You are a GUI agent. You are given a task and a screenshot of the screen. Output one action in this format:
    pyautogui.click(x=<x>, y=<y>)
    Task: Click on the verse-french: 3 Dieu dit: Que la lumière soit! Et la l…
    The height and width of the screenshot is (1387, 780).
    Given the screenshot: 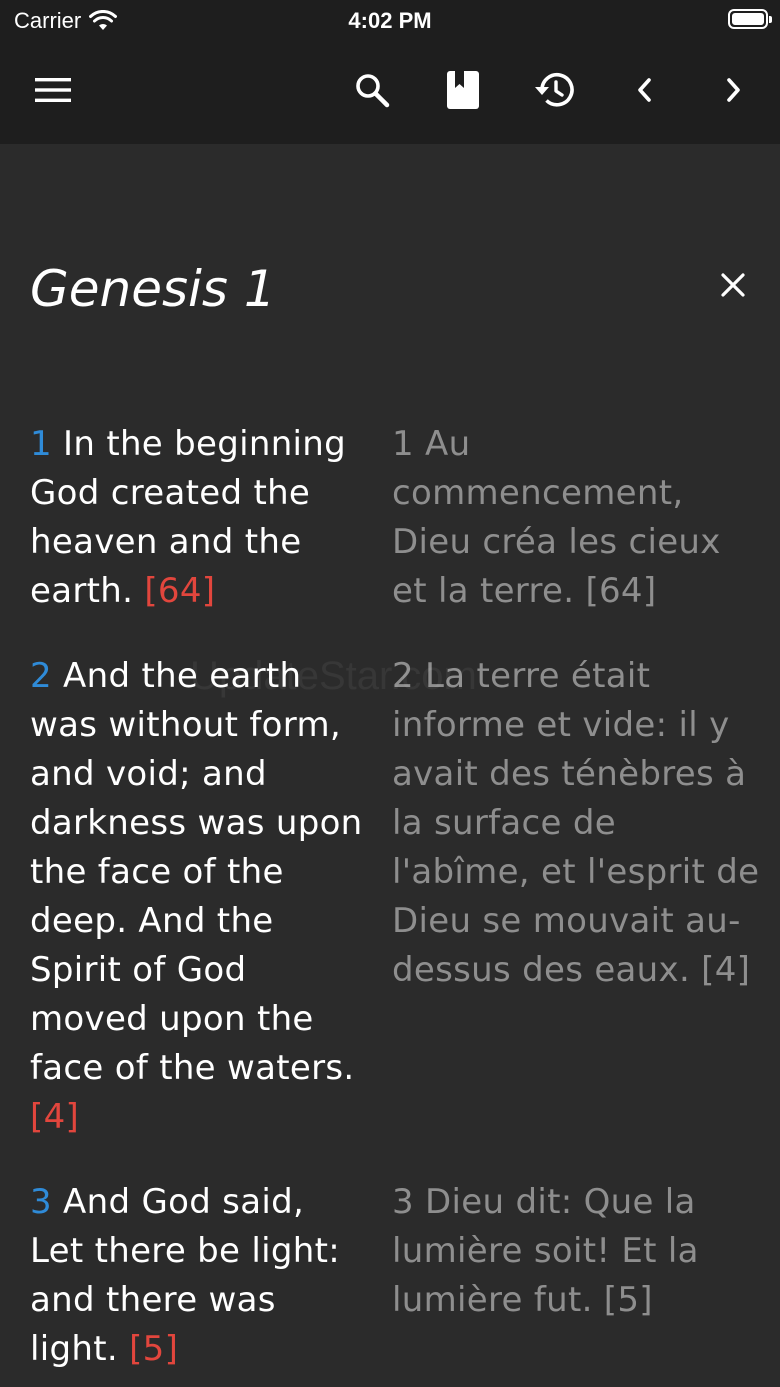 What is the action you would take?
    pyautogui.click(x=545, y=1251)
    